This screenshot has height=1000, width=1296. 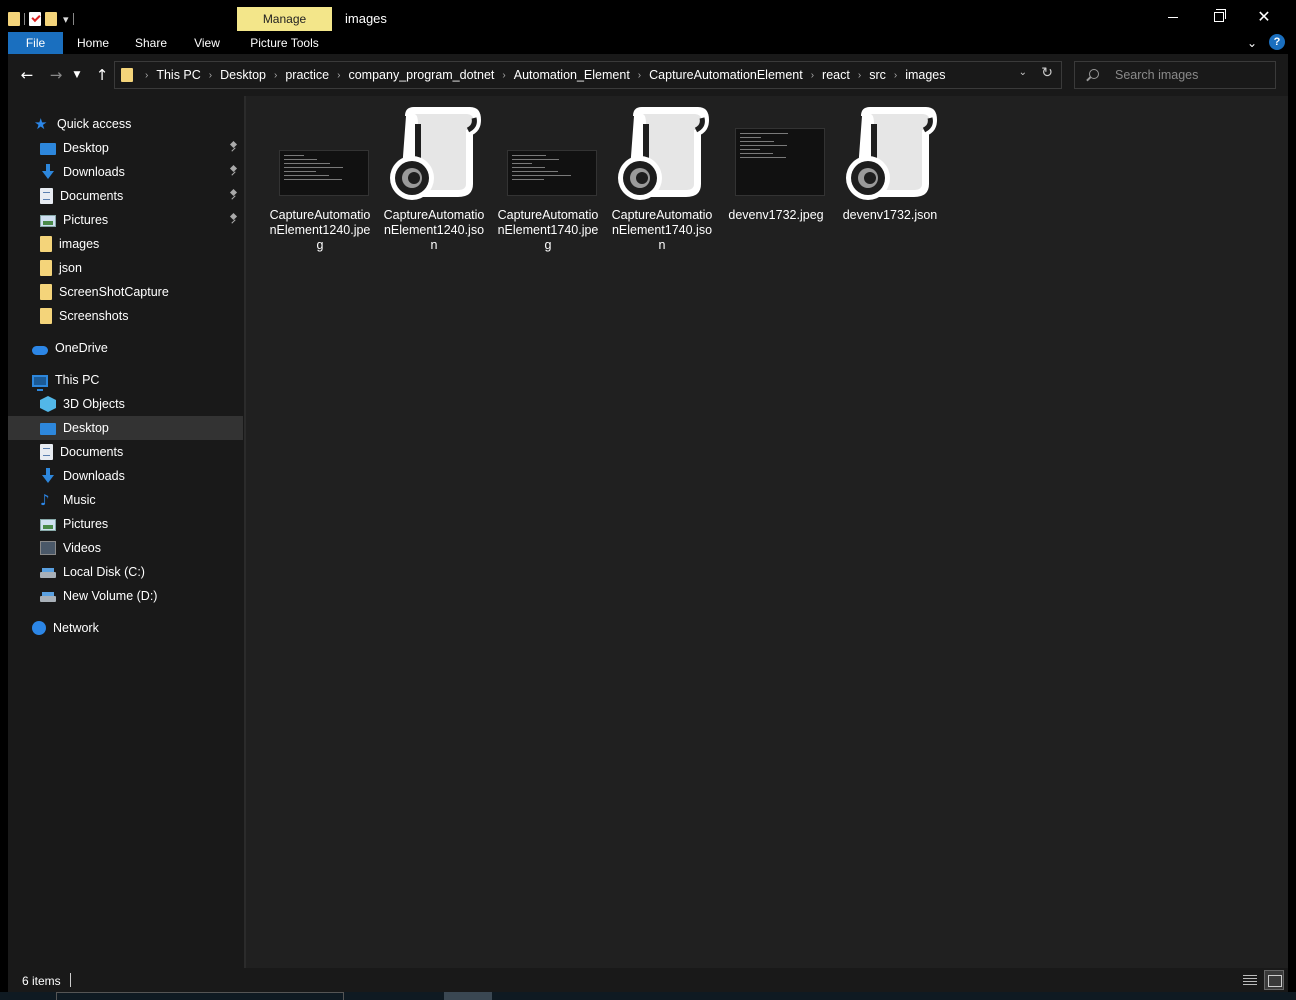 I want to click on nav-item-label: Network, so click(x=76, y=628).